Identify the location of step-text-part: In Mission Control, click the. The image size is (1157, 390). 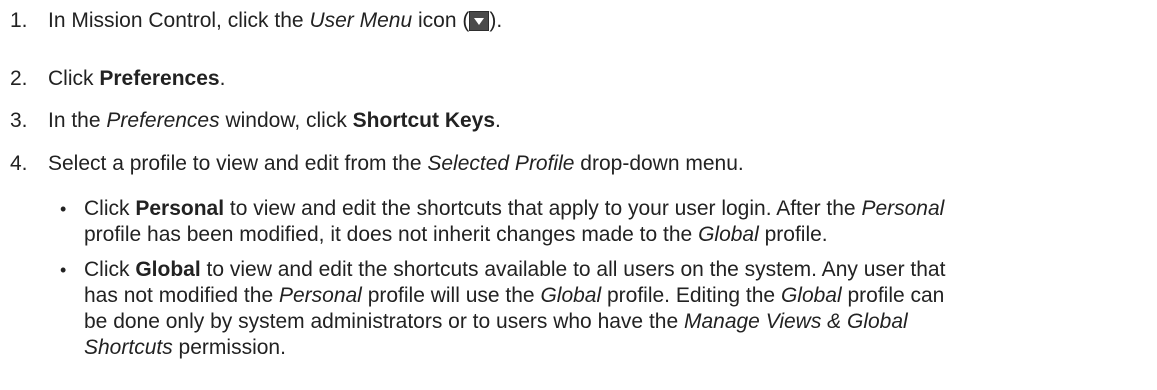
(179, 20).